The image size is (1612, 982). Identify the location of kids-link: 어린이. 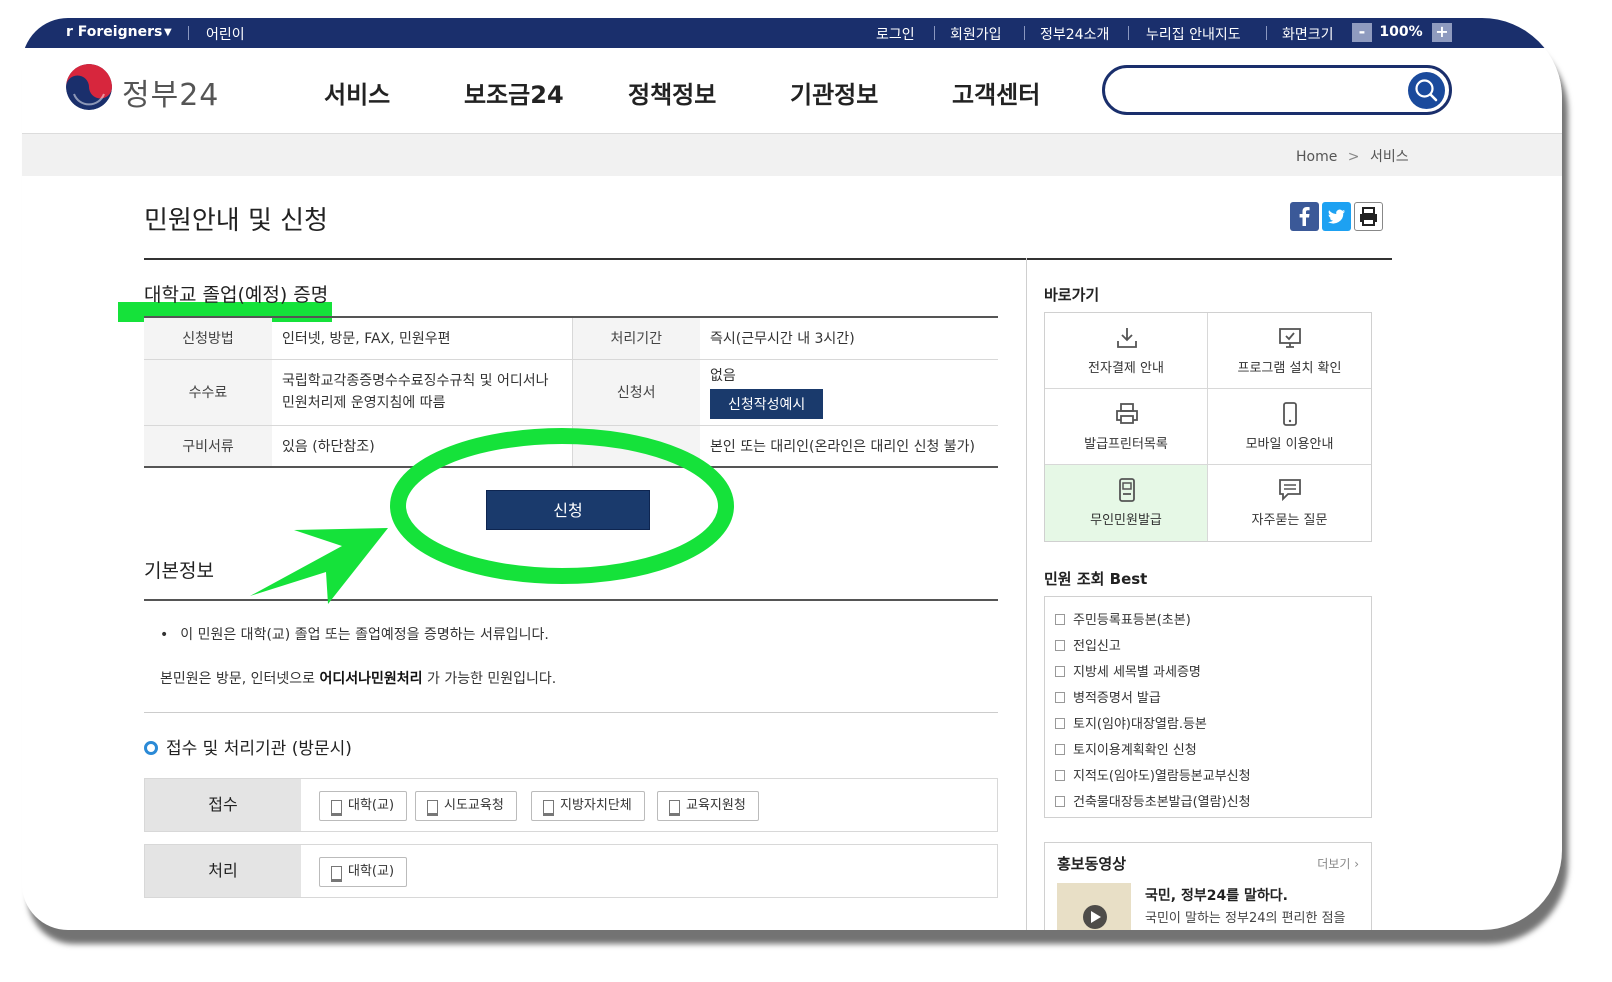
(225, 34).